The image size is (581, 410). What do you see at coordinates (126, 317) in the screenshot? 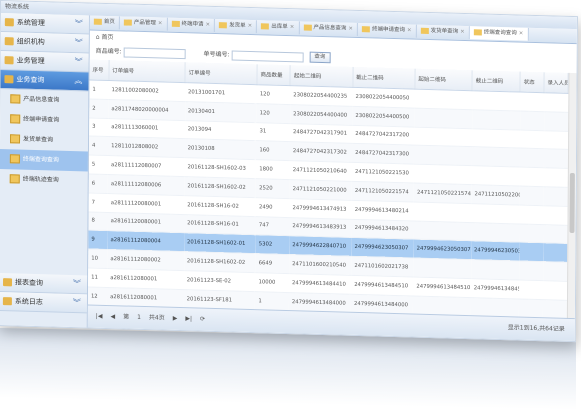
I see `pager-control: 第` at bounding box center [126, 317].